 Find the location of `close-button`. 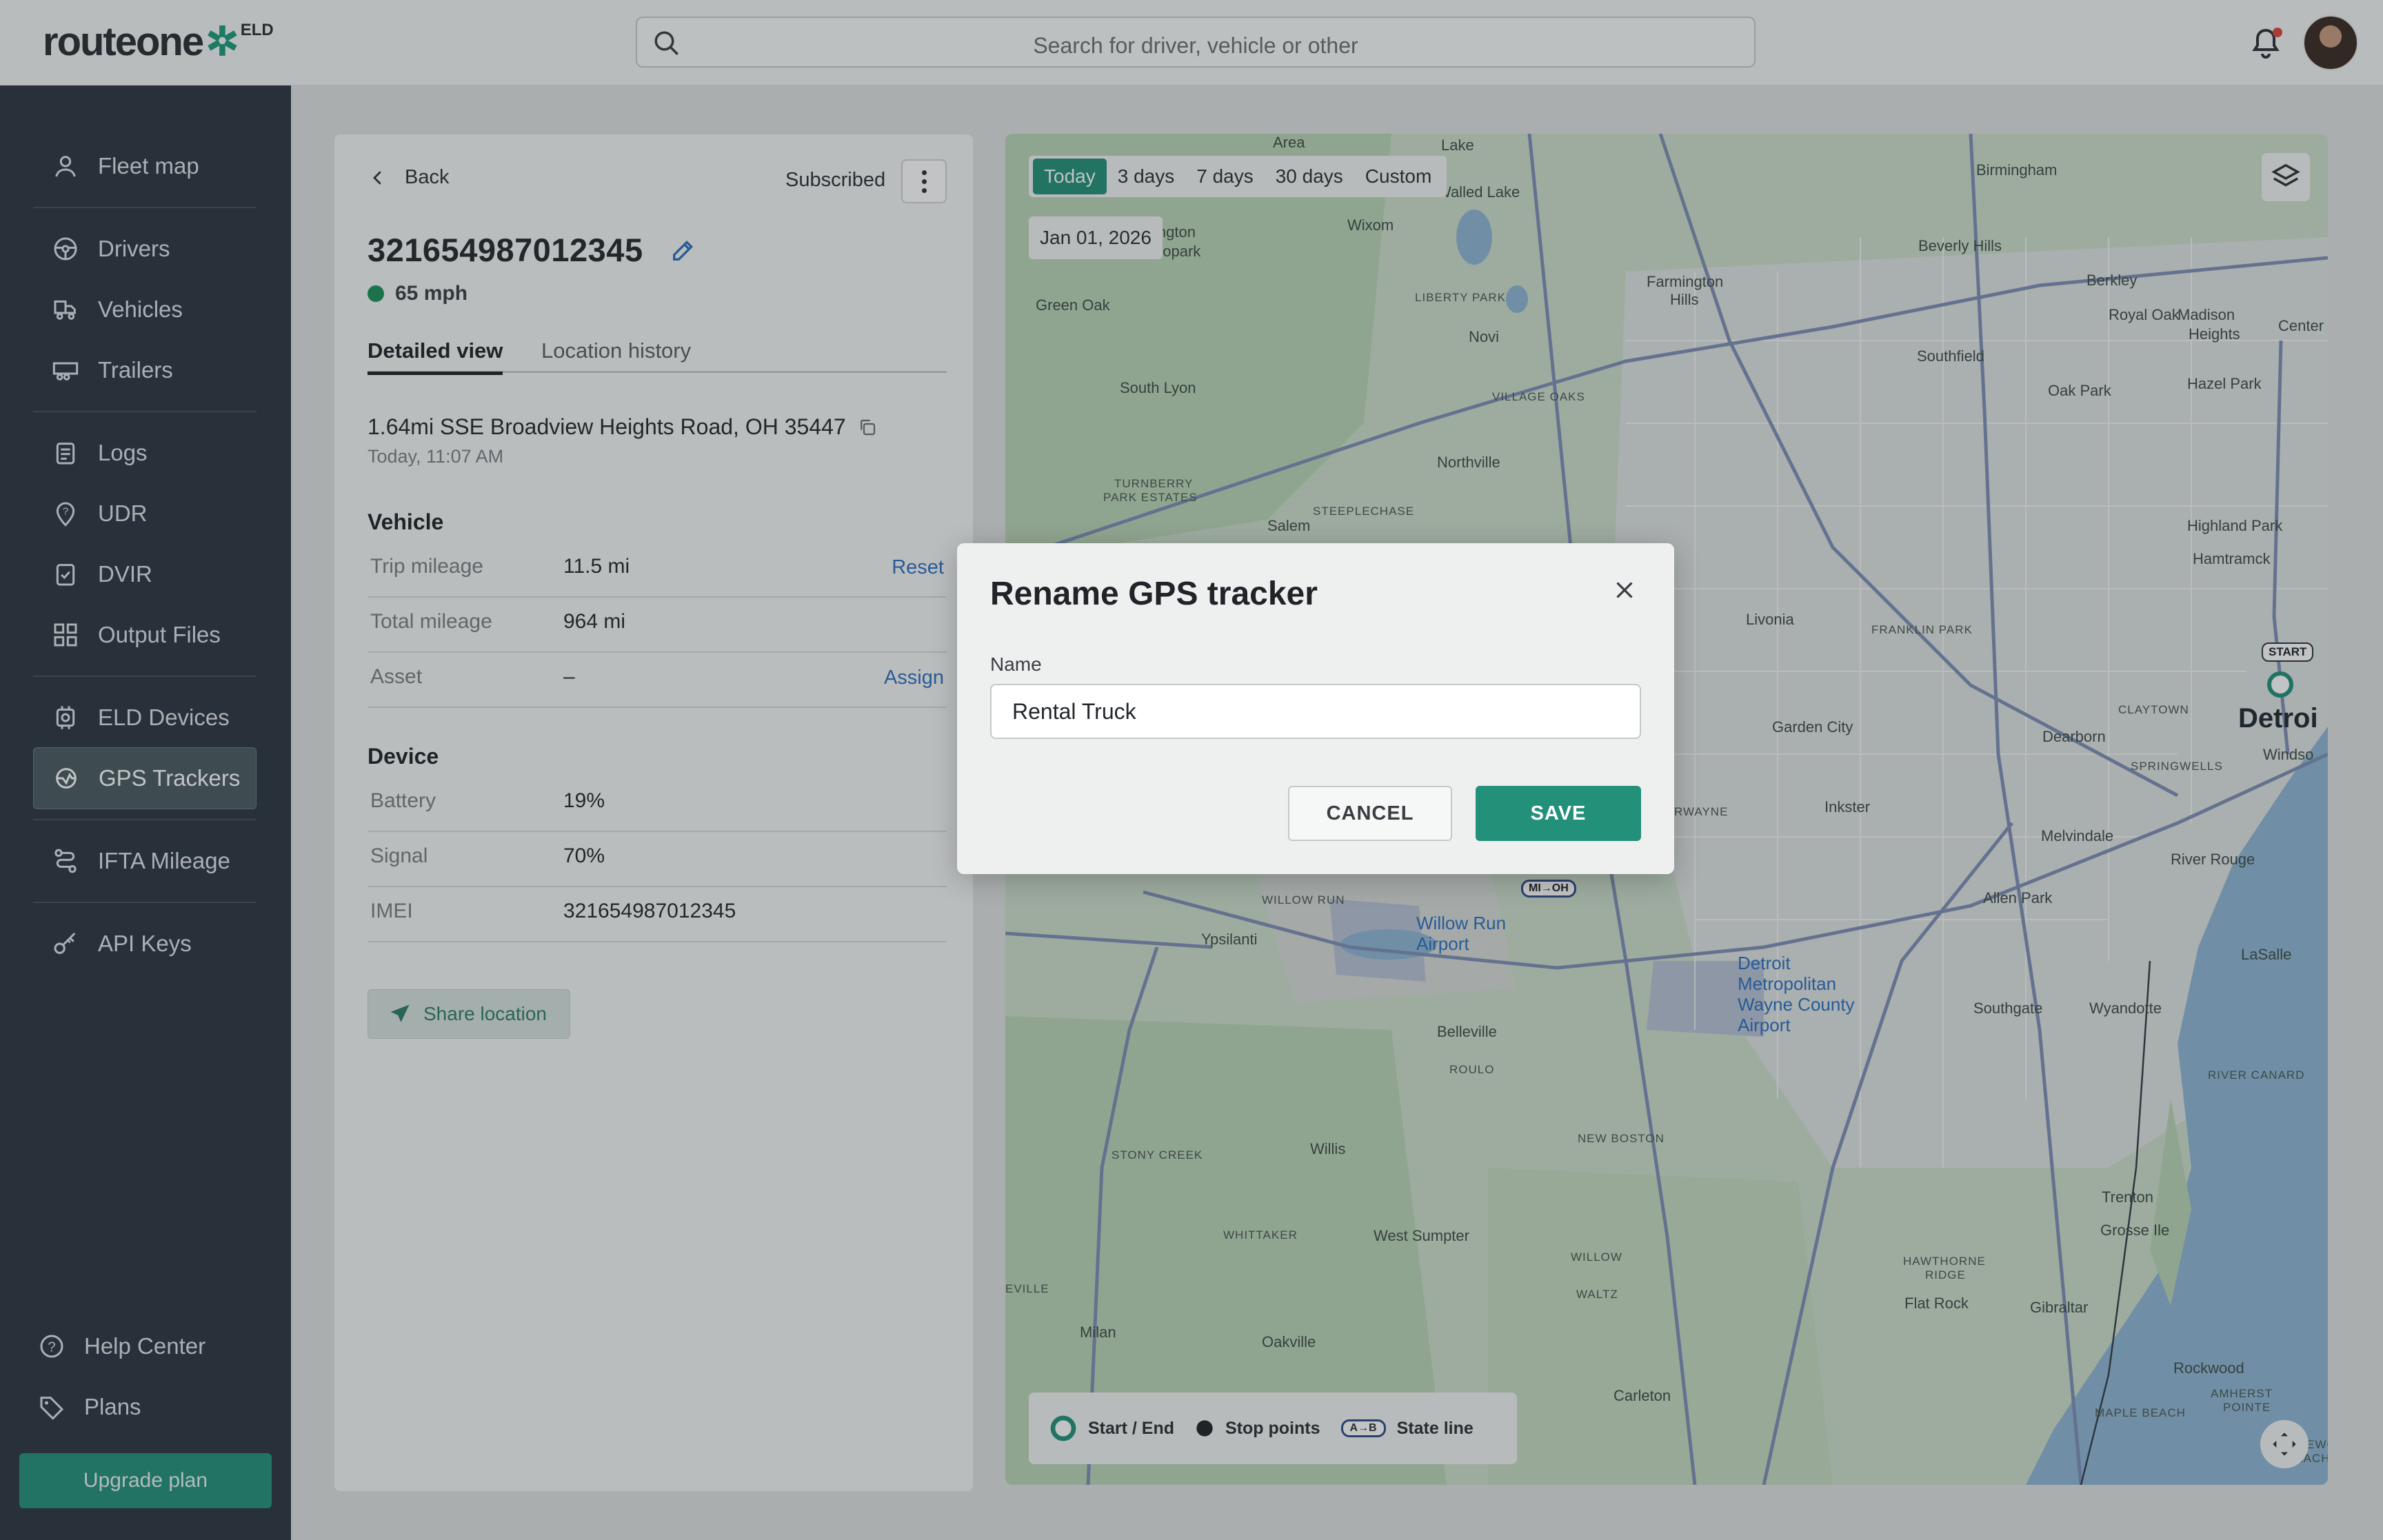

close-button is located at coordinates (1624, 590).